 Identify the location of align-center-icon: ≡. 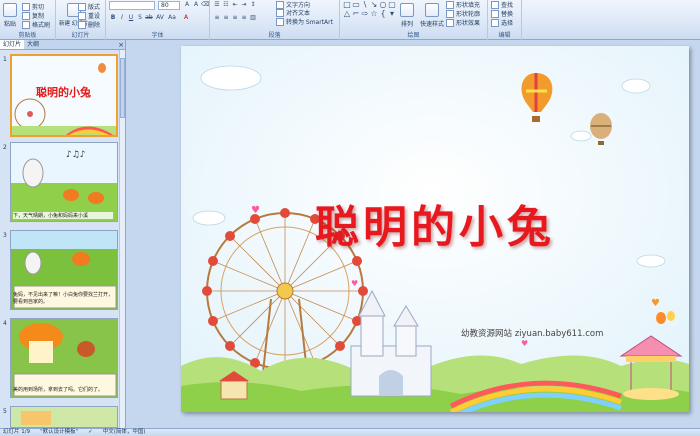
(226, 18).